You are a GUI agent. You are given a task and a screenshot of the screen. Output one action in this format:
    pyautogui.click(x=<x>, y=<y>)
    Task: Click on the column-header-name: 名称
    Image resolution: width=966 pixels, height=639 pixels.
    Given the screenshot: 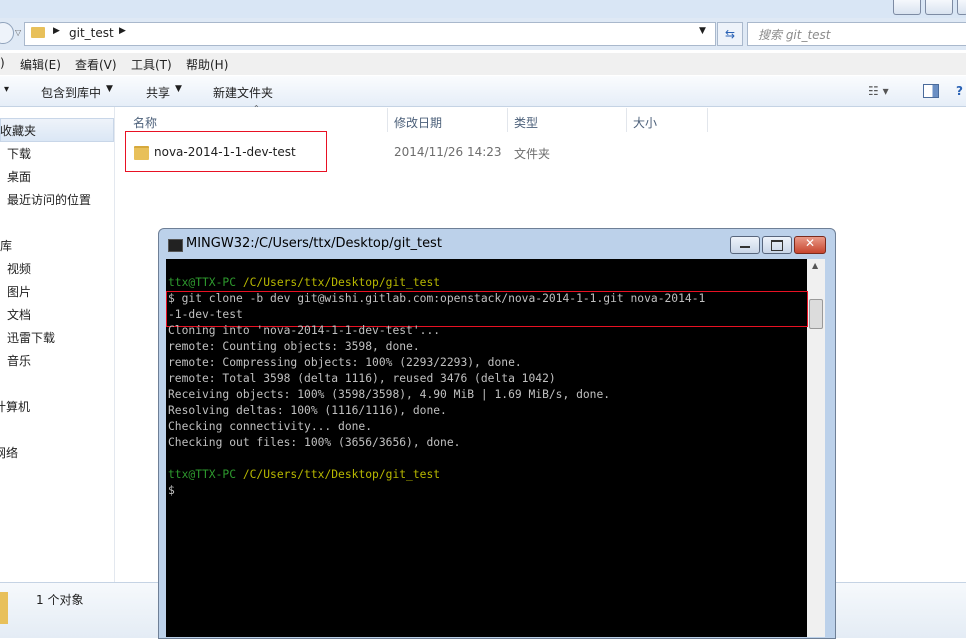 What is the action you would take?
    pyautogui.click(x=145, y=122)
    